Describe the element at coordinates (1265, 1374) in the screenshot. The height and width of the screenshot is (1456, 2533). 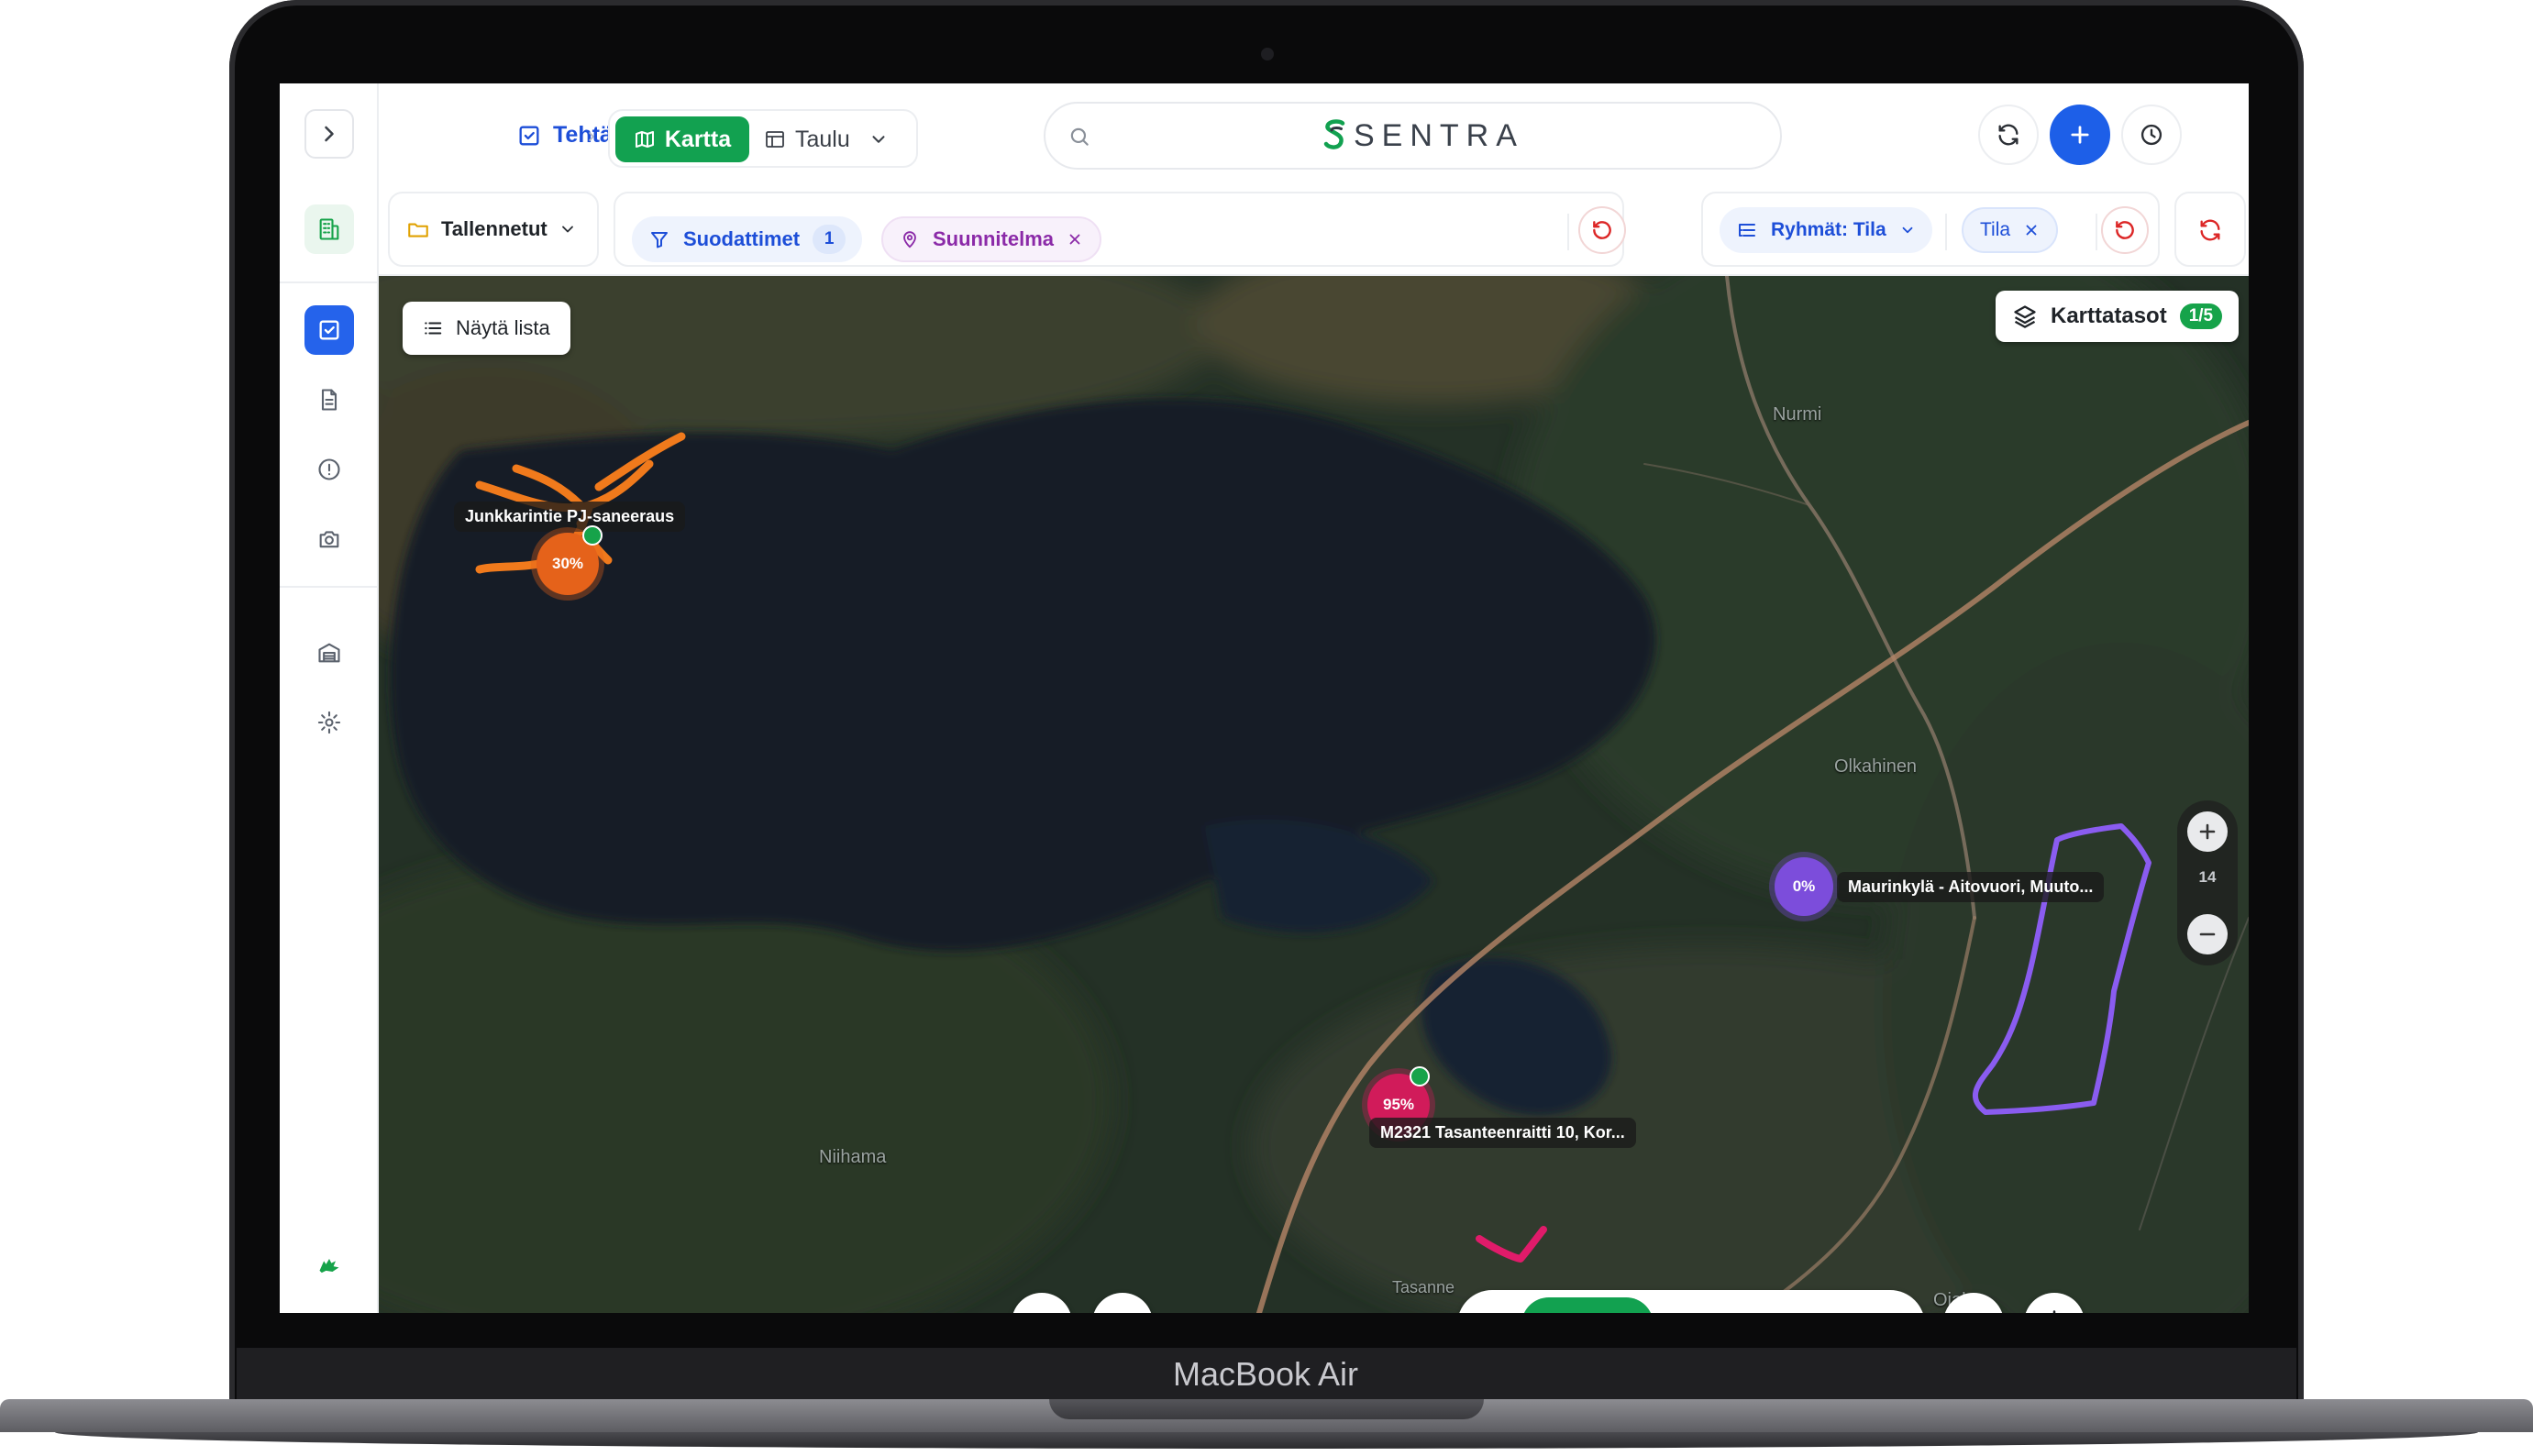
I see `laptop-label: MacBook Air` at that location.